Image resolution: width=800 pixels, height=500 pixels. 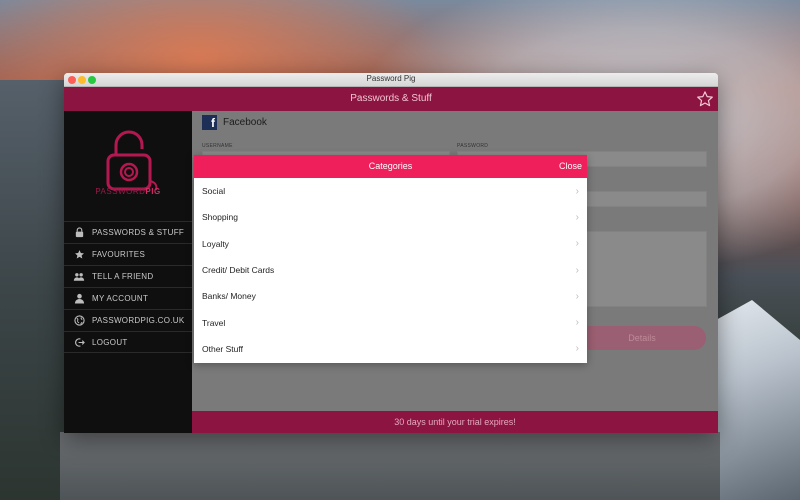 I want to click on details-button: Details, so click(x=642, y=338).